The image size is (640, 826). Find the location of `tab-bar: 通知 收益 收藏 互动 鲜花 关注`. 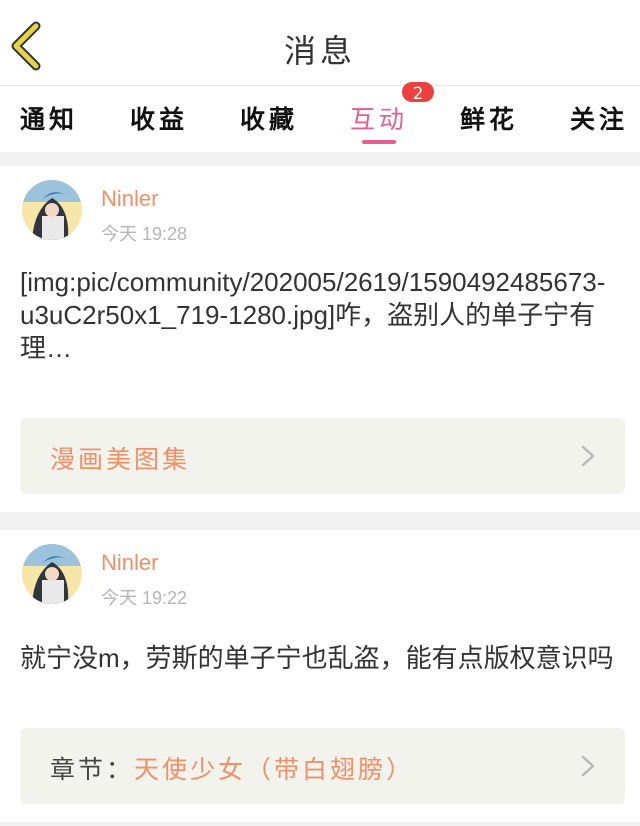

tab-bar: 通知 收益 收藏 互动 鲜花 关注 is located at coordinates (320, 119).